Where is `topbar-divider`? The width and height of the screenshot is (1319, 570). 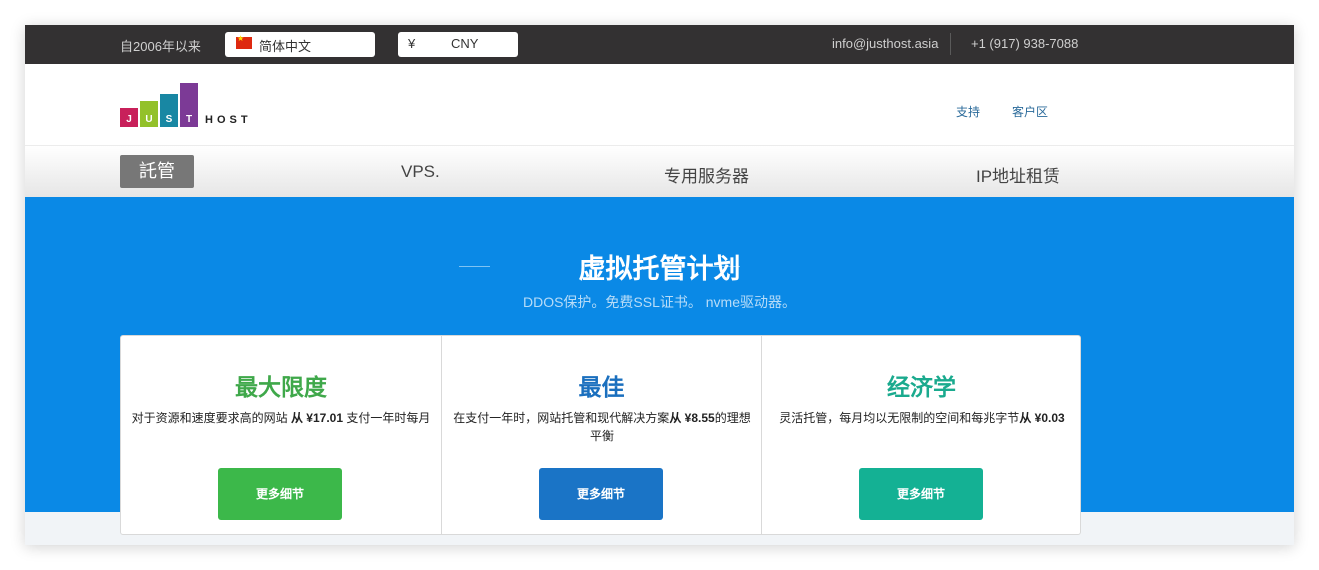 topbar-divider is located at coordinates (950, 44).